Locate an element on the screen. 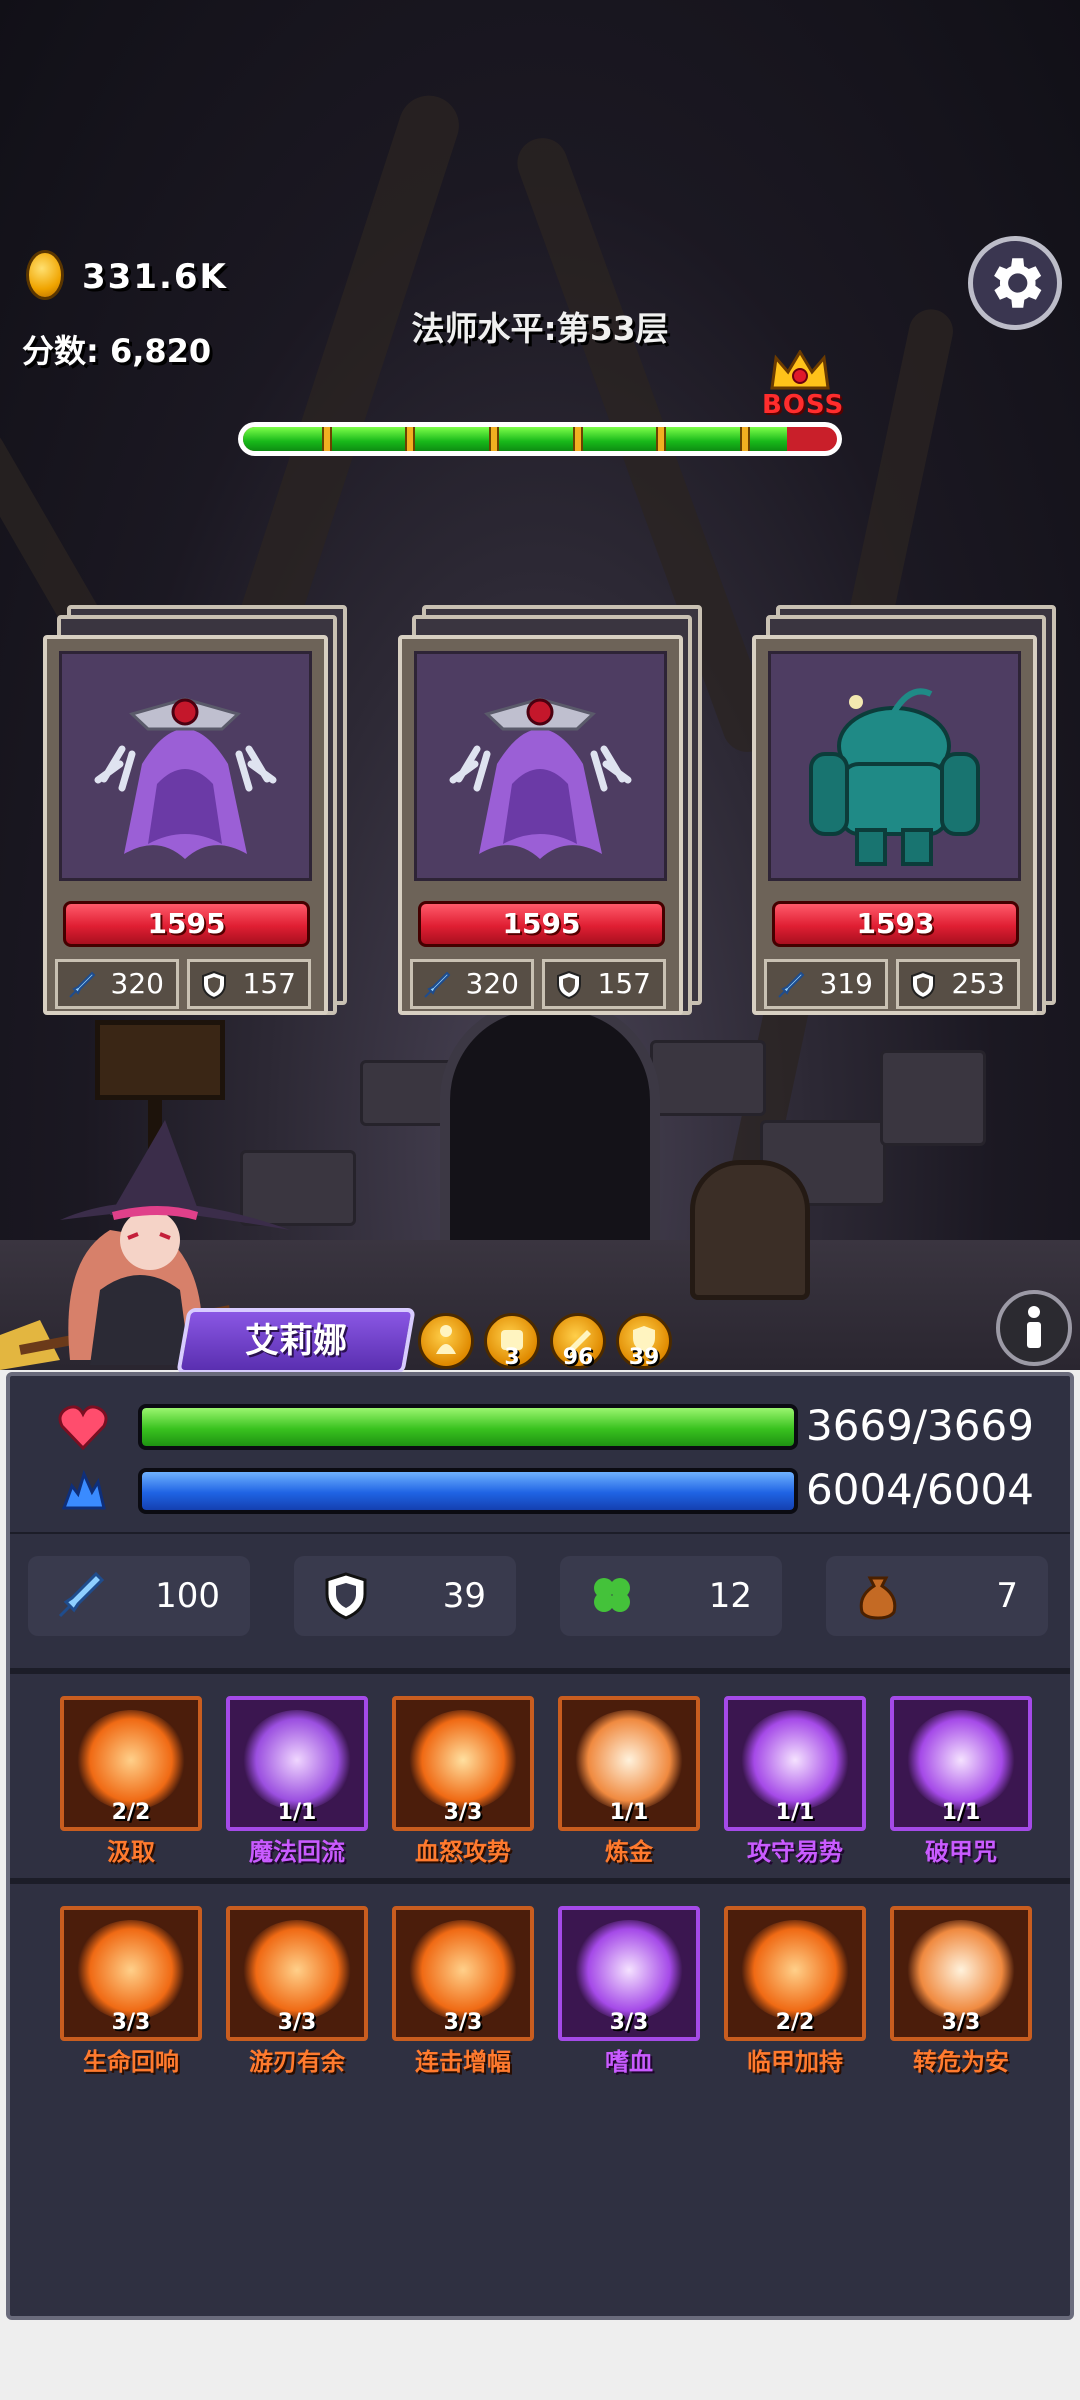 The image size is (1080, 2400). combo-boost-skill-icon is located at coordinates (463, 1970).